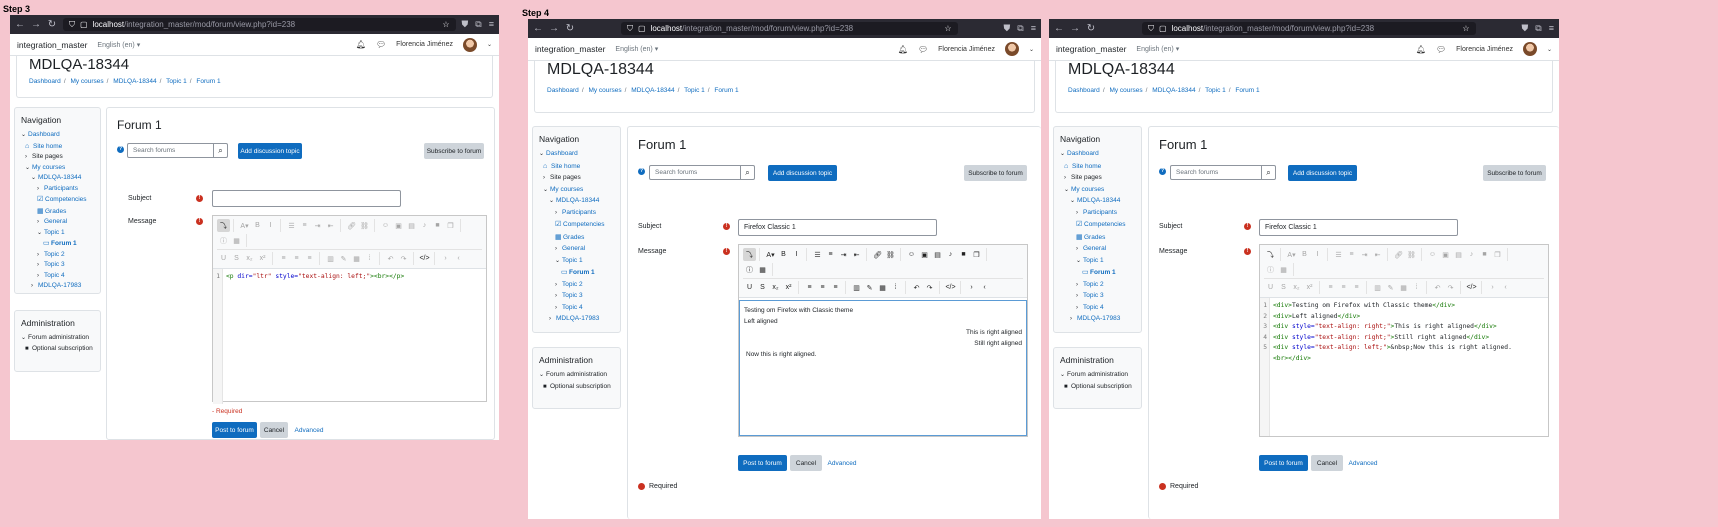 The image size is (1718, 527). I want to click on subject-input: Firefox Classic 1, so click(837, 227).